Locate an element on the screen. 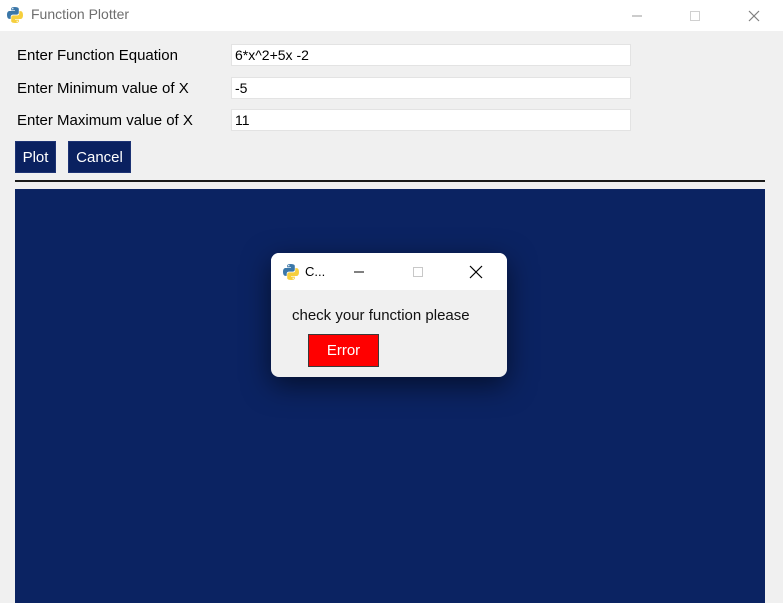 The width and height of the screenshot is (783, 603). cancel-button: Cancel is located at coordinates (99, 157).